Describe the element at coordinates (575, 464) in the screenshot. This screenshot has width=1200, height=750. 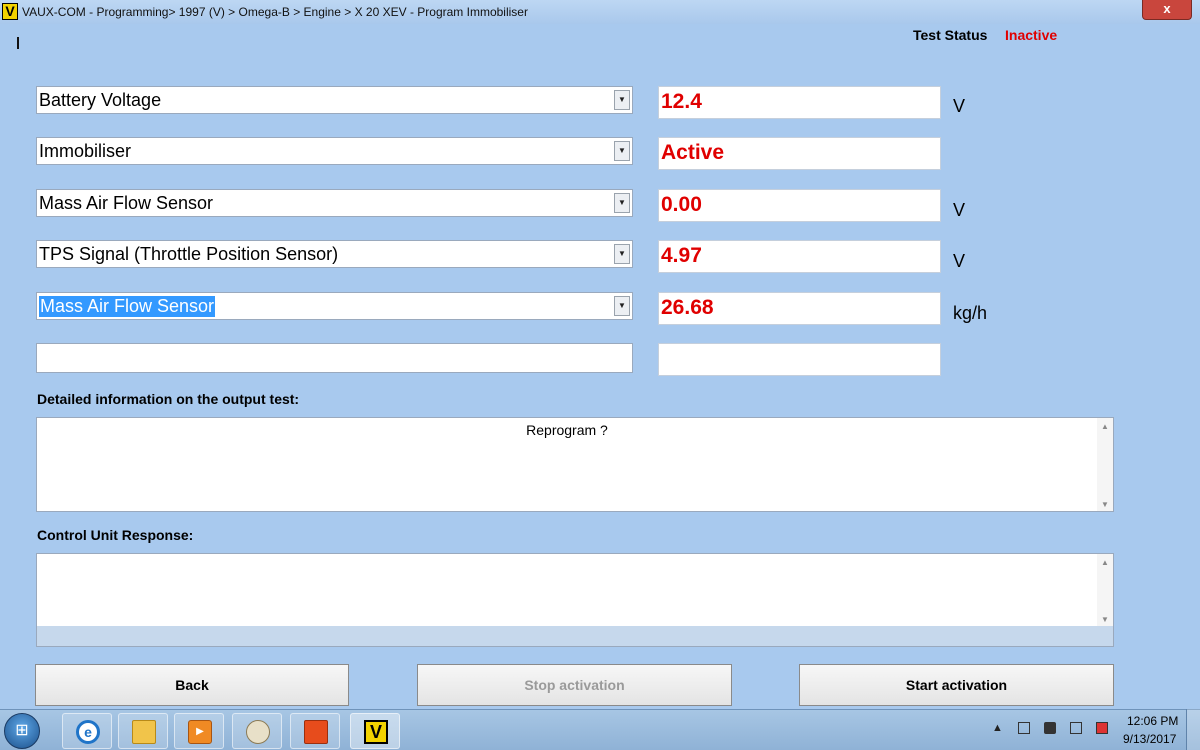
I see `details-textarea: Reprogram ? ▲ ▼` at that location.